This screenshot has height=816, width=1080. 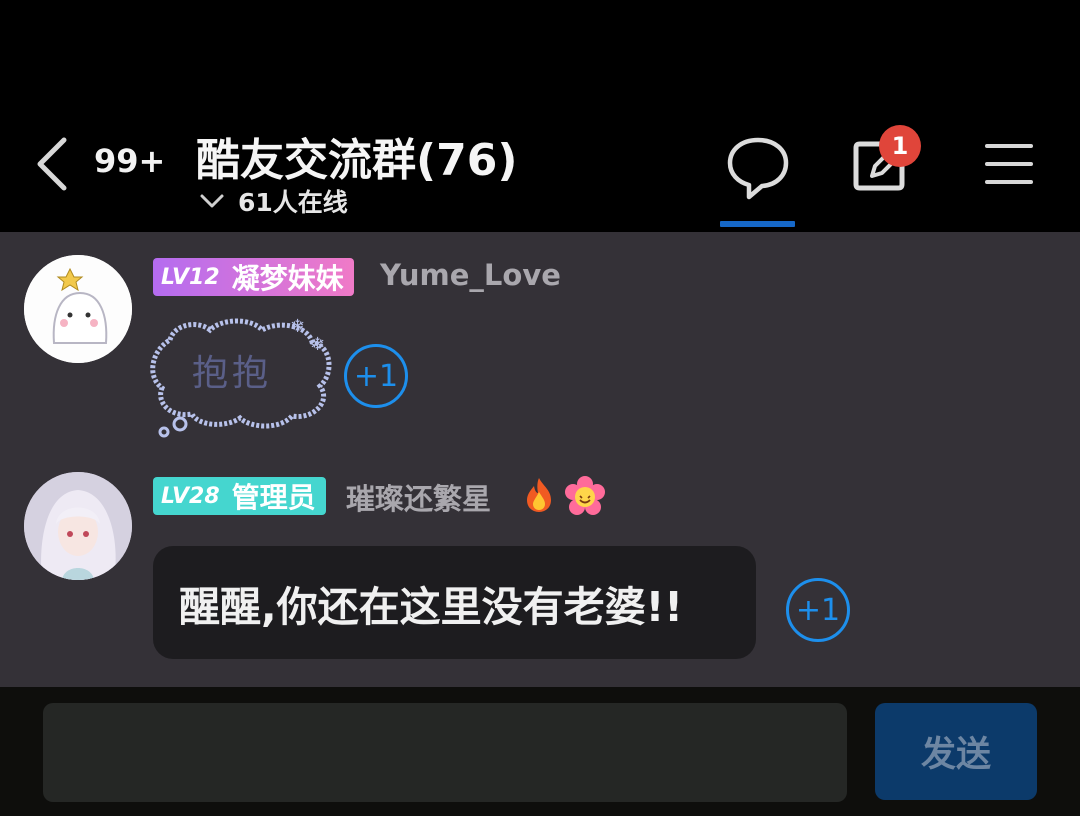 I want to click on rank-title: 管理员, so click(x=273, y=497).